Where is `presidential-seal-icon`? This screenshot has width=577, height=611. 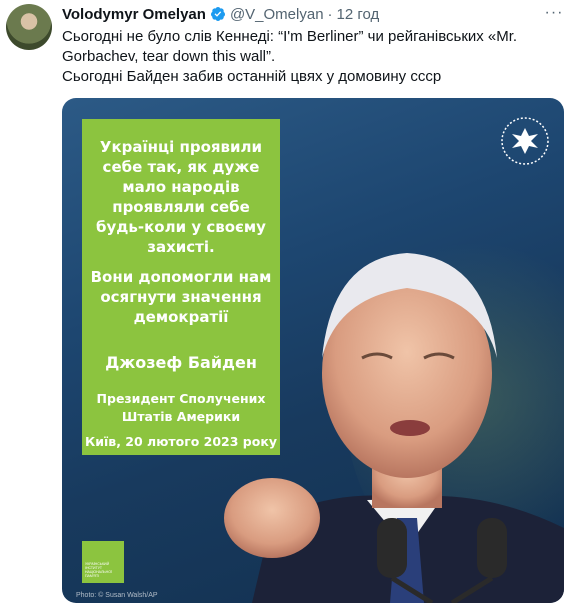 presidential-seal-icon is located at coordinates (525, 141).